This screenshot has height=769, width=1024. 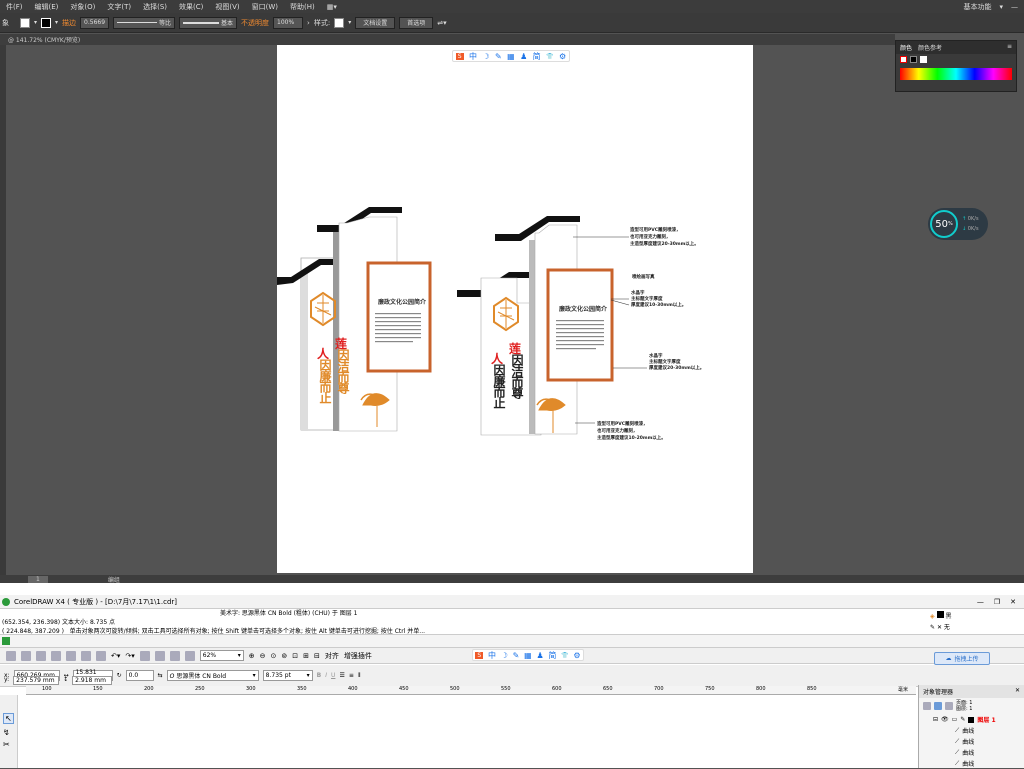 I want to click on artboard-nav-field: 1, so click(x=38, y=579).